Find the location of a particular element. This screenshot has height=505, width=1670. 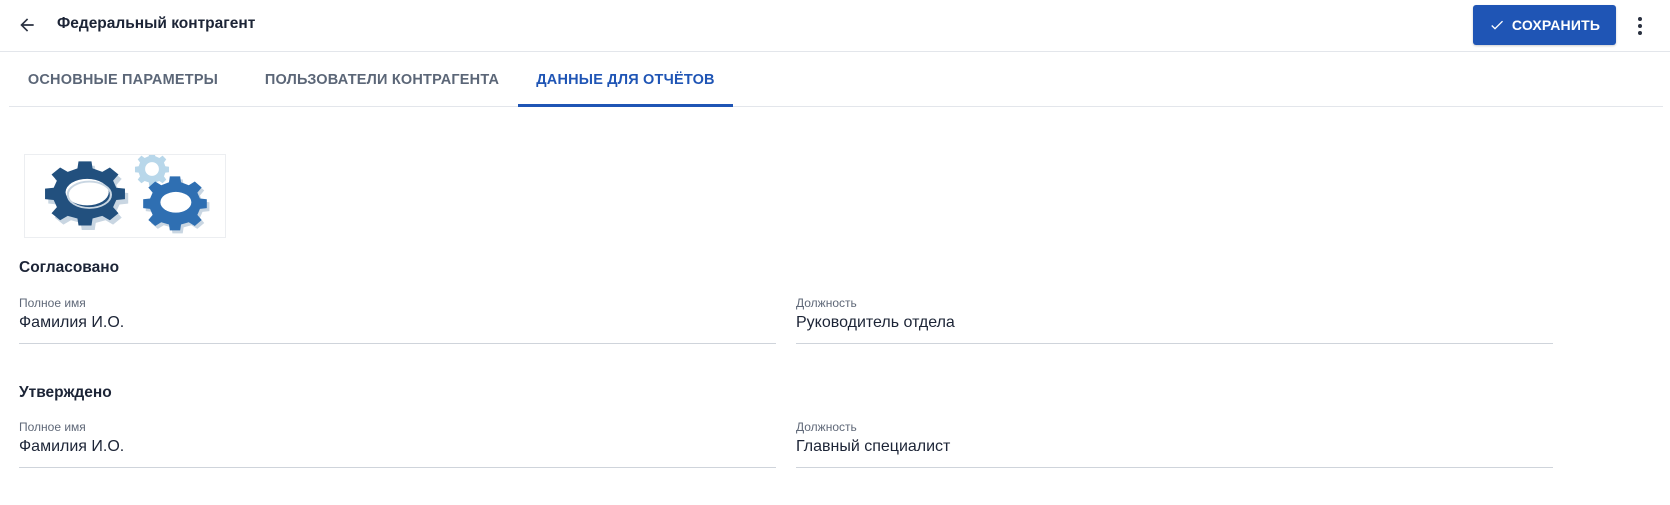

back-button is located at coordinates (27, 25).